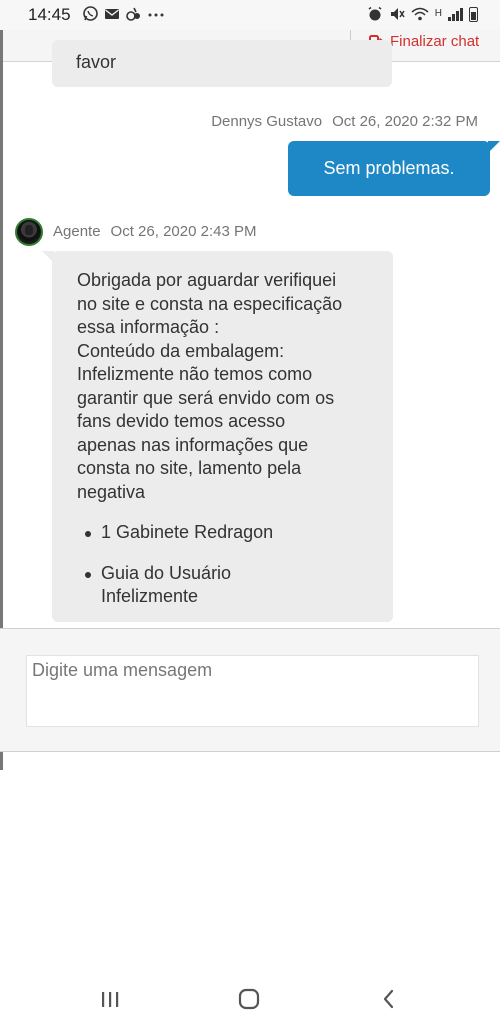  I want to click on recent-apps-icon, so click(110, 999).